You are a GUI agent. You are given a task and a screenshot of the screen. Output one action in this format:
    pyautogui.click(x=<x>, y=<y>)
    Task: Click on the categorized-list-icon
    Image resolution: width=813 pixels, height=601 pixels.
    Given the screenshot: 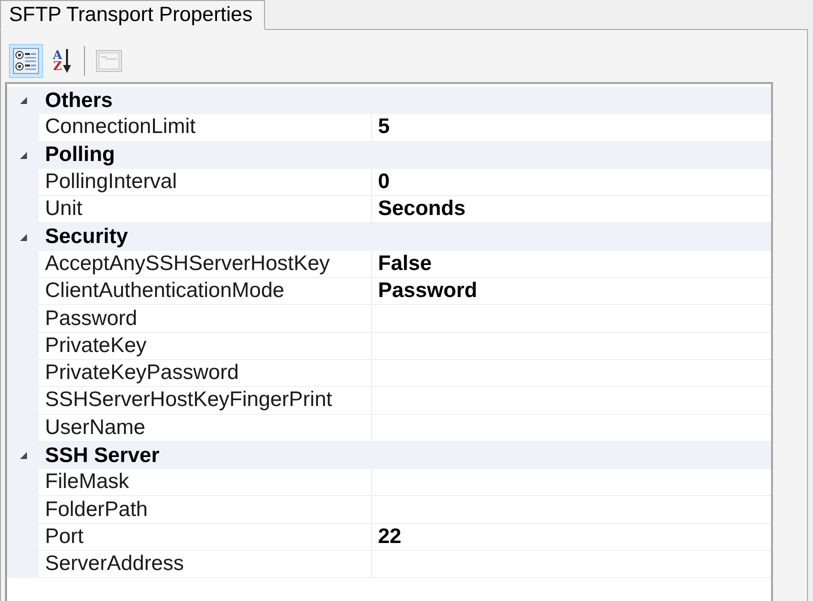 What is the action you would take?
    pyautogui.click(x=26, y=61)
    